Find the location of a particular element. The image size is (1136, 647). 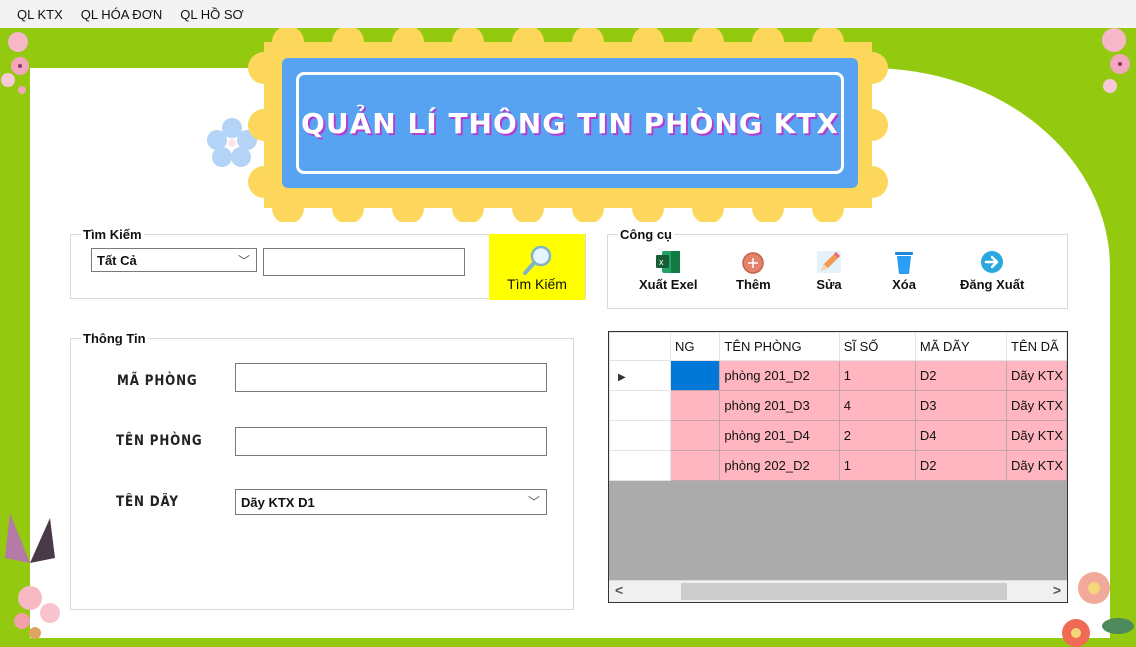

add-circle-icon is located at coordinates (753, 263).